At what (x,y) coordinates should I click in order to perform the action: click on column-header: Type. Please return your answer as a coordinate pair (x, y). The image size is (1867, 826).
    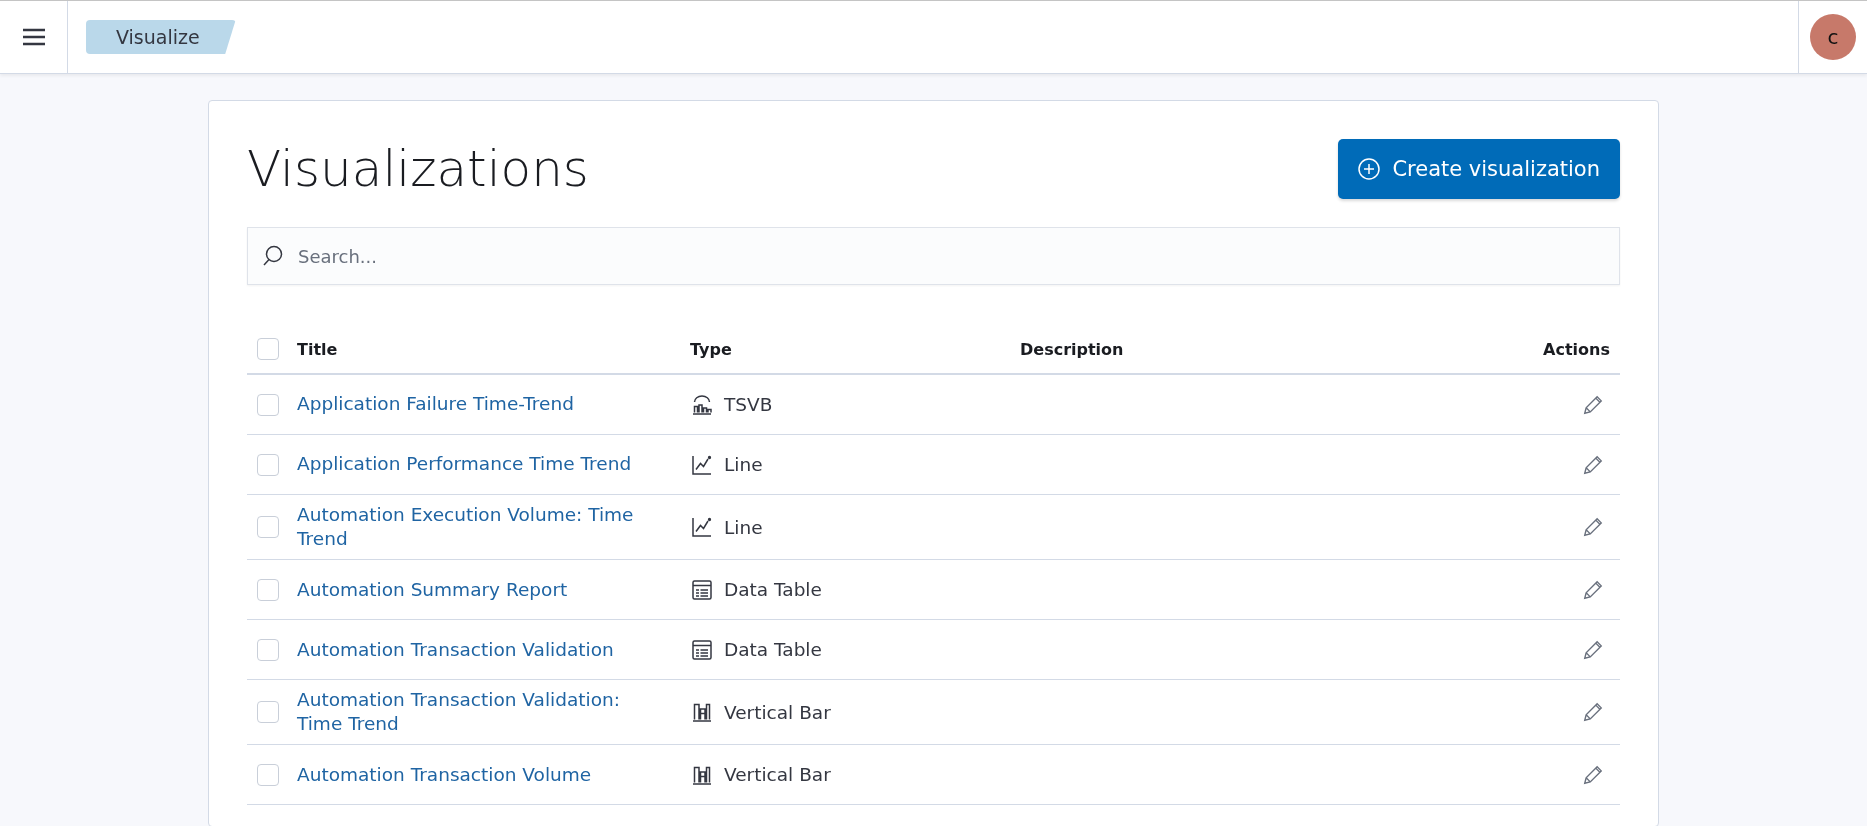
    Looking at the image, I should click on (711, 349).